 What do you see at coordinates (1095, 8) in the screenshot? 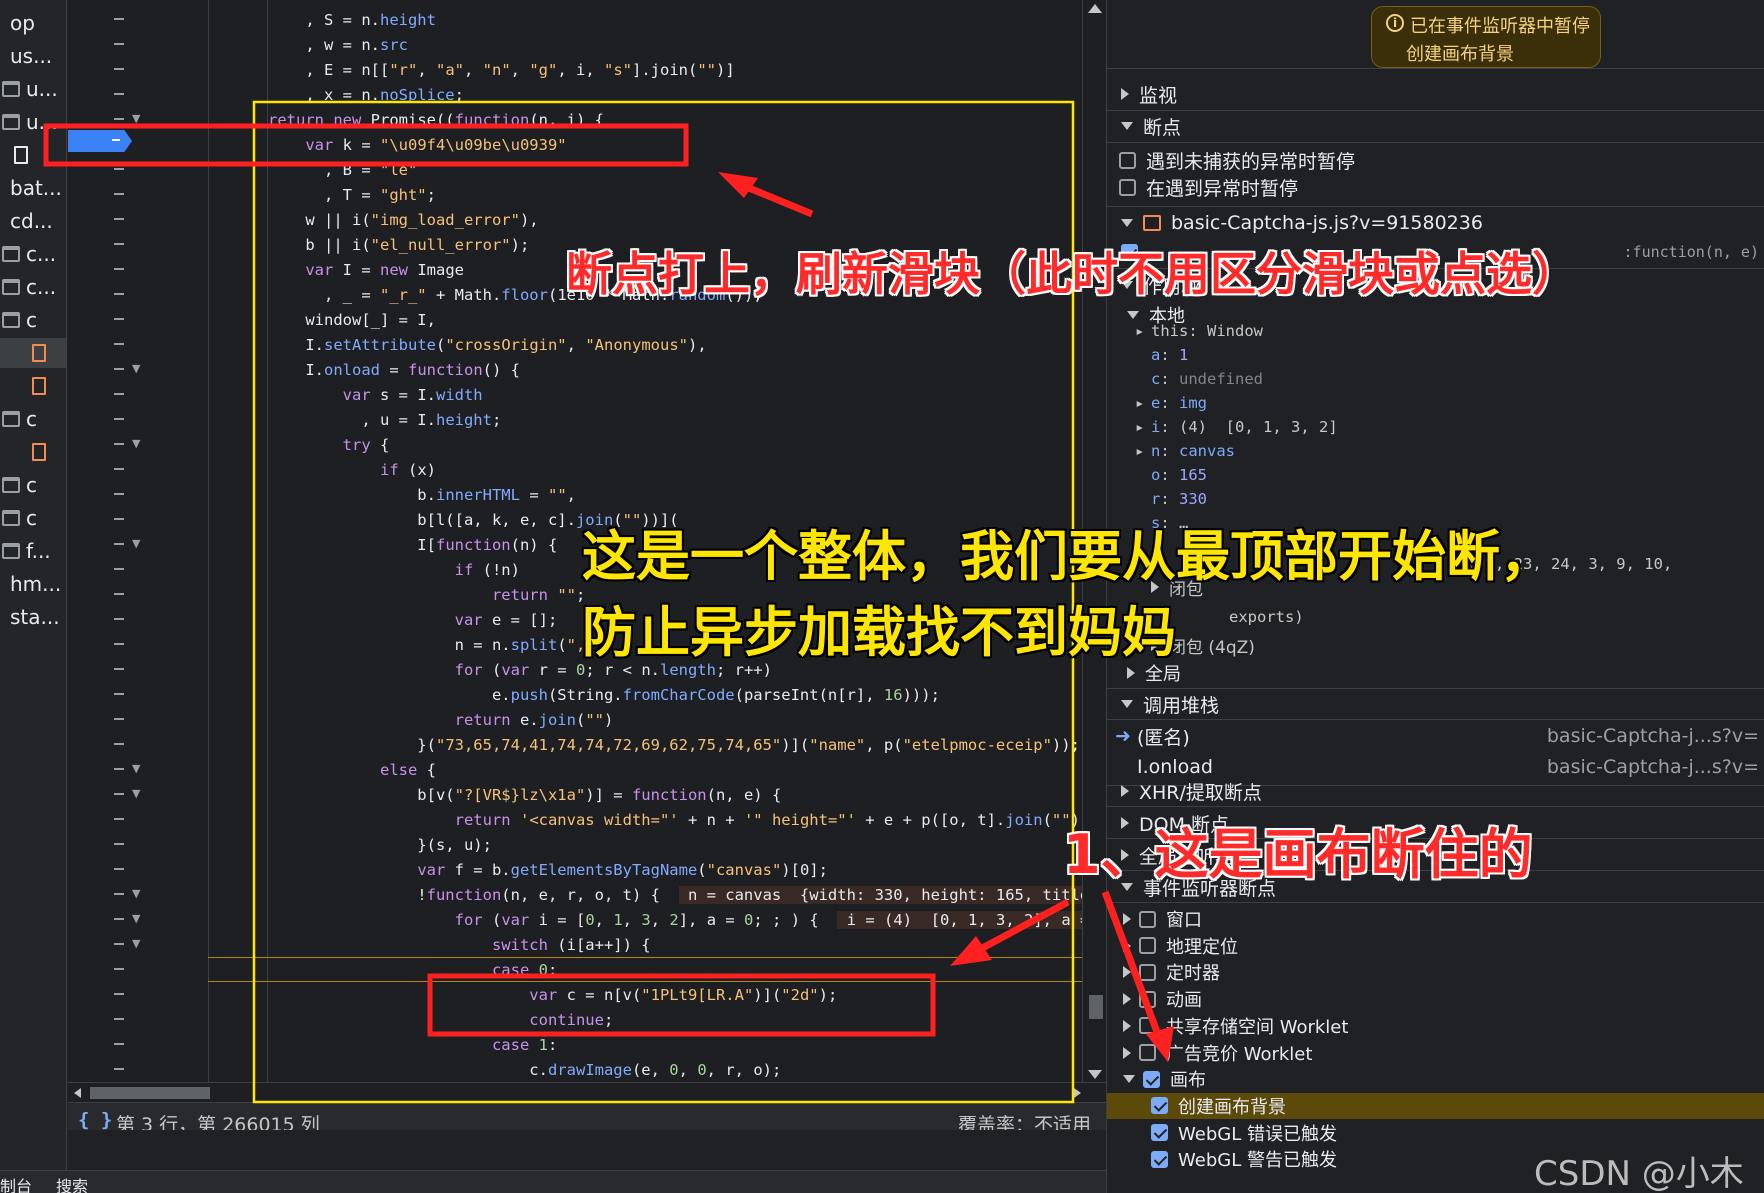
I see `scroll-up-arrow-icon` at bounding box center [1095, 8].